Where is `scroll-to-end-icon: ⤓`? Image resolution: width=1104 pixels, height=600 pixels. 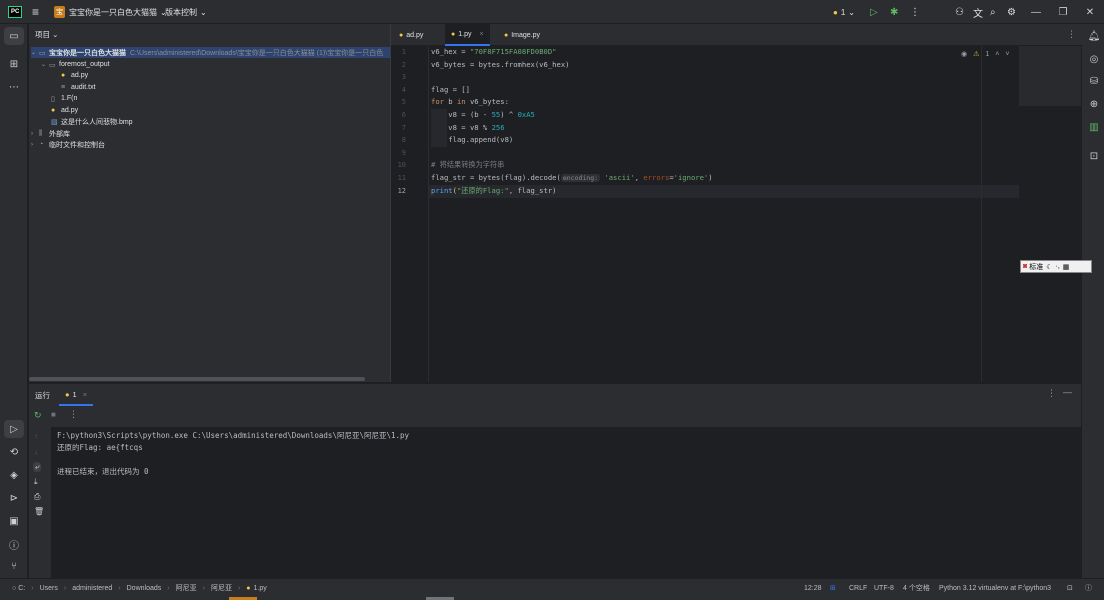
scroll-to-end-icon: ⤓ is located at coordinates (36, 482).